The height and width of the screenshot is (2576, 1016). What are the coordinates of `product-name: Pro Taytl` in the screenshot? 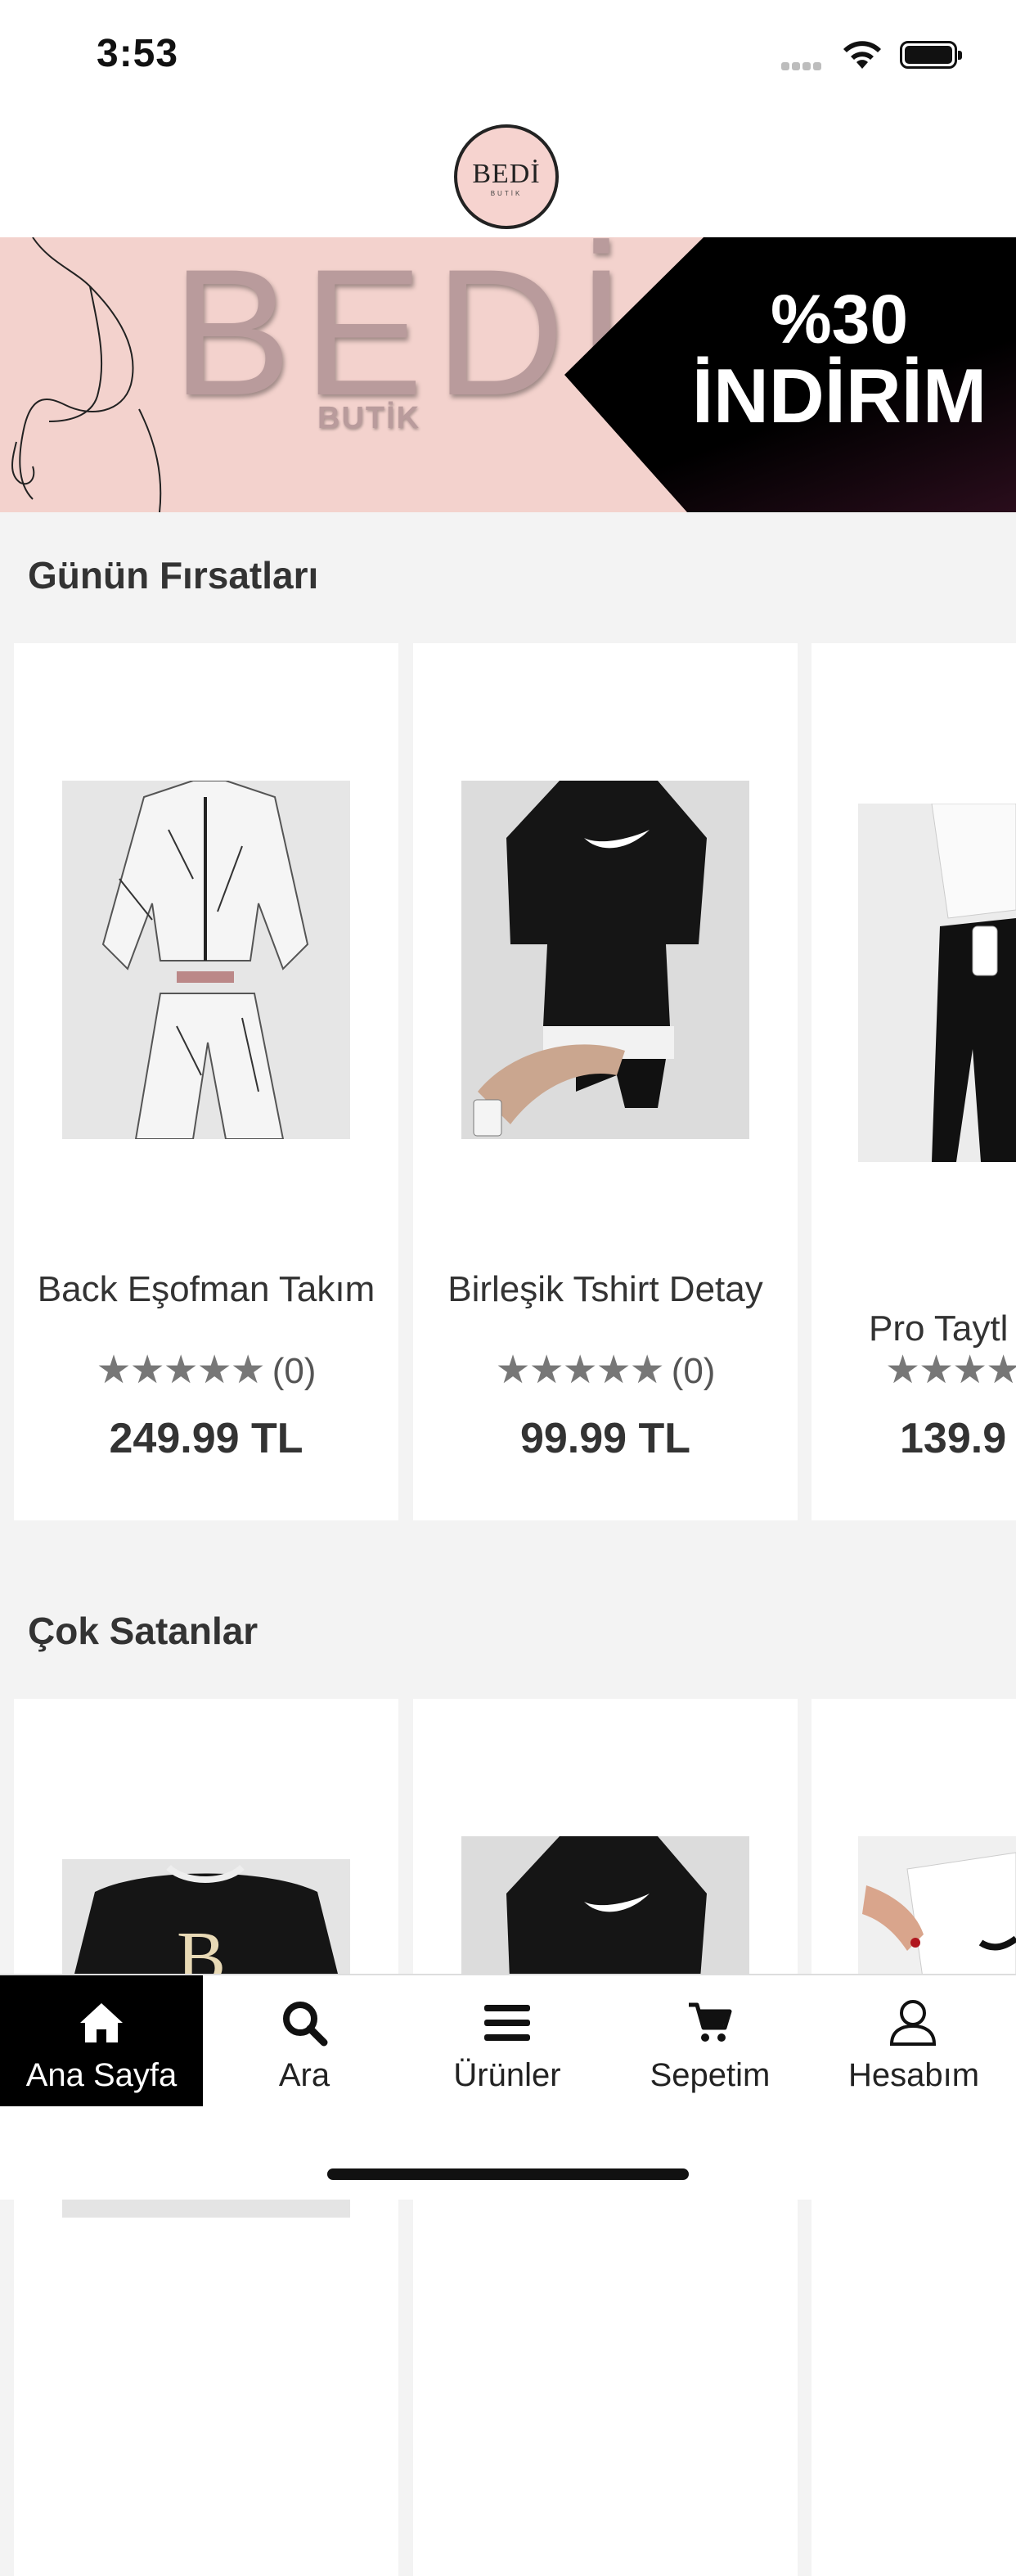 It's located at (939, 1328).